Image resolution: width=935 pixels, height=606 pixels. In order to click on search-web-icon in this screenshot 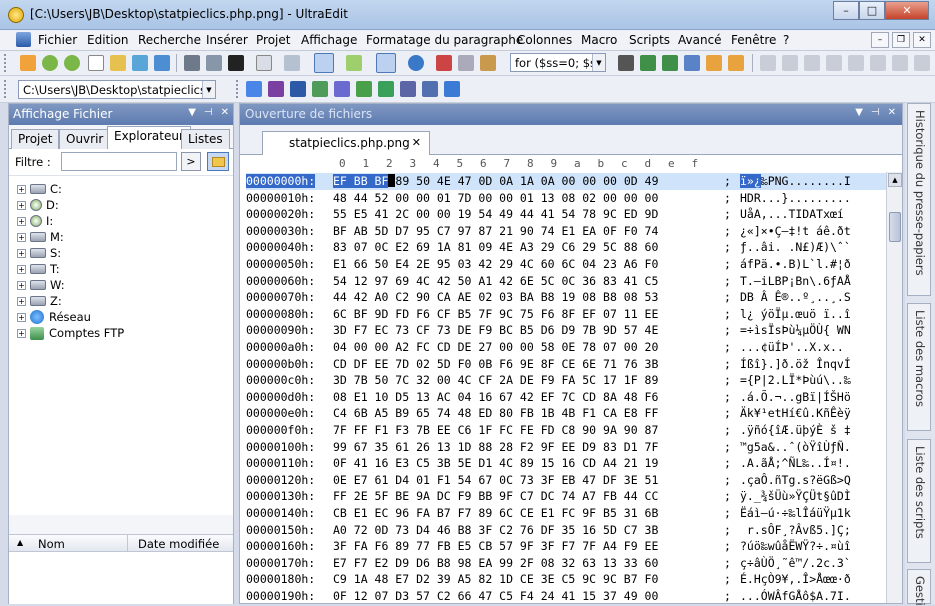, I will do `click(320, 89)`.